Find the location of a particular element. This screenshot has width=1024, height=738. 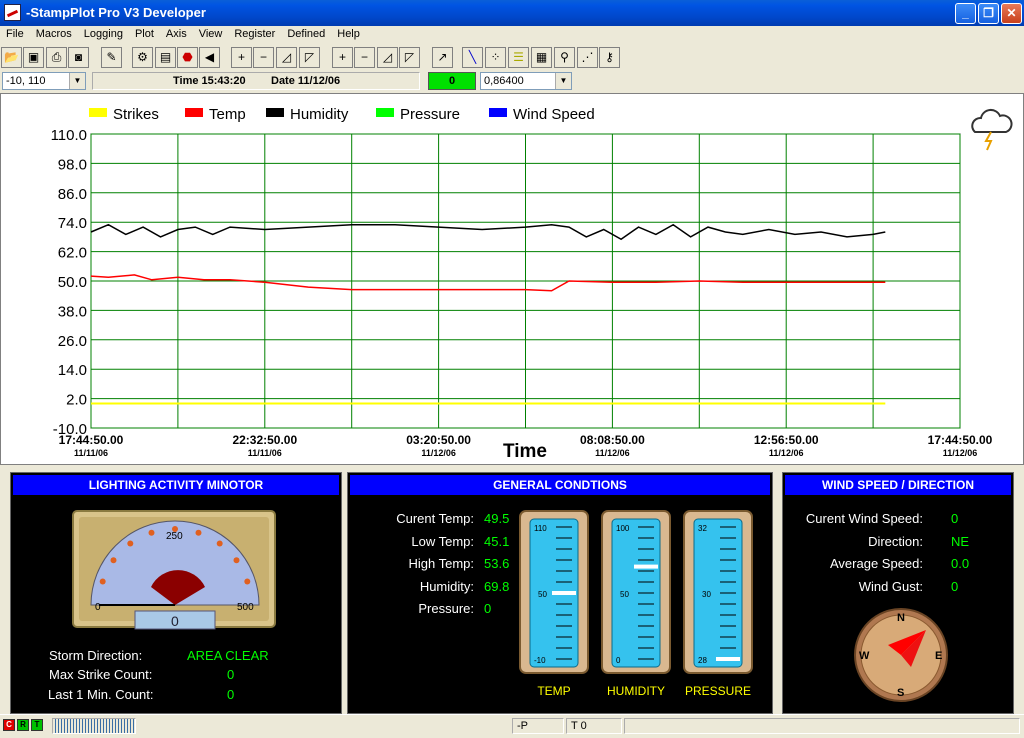

print-icon: ⎙ is located at coordinates (56, 57).